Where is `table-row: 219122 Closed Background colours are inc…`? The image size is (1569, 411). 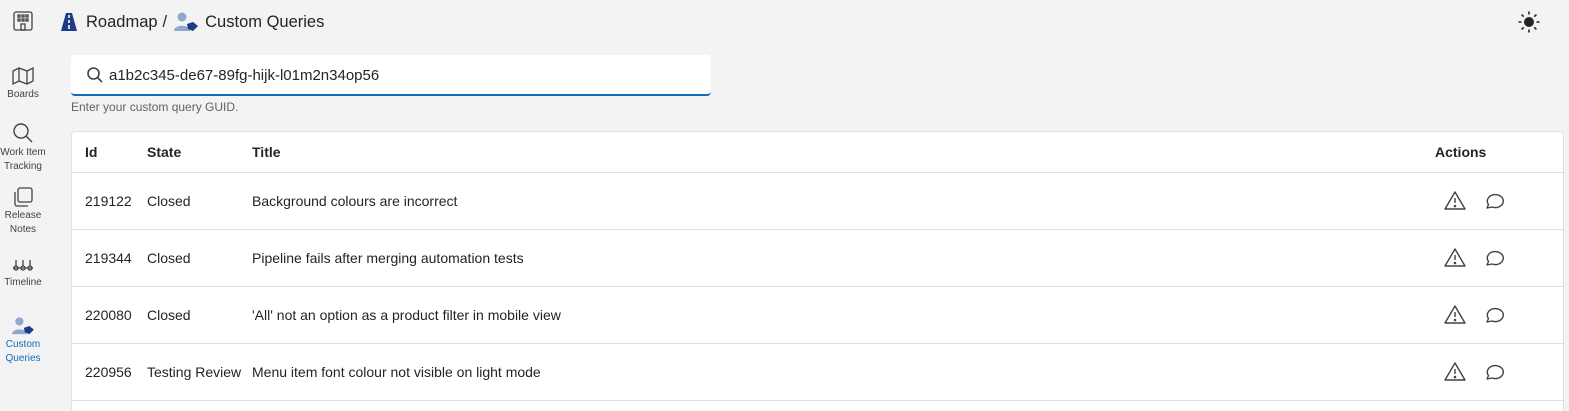 table-row: 219122 Closed Background colours are inc… is located at coordinates (817, 201).